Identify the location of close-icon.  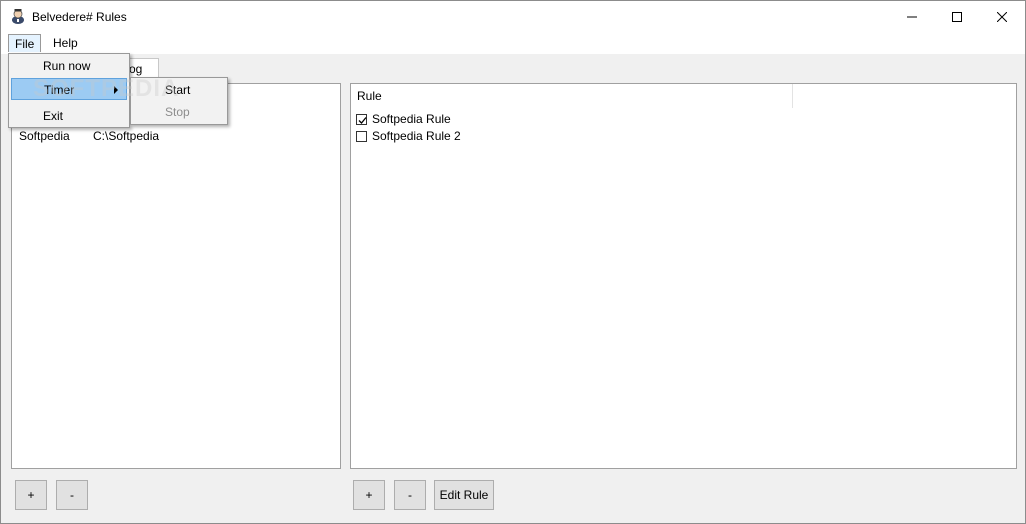
(1002, 16).